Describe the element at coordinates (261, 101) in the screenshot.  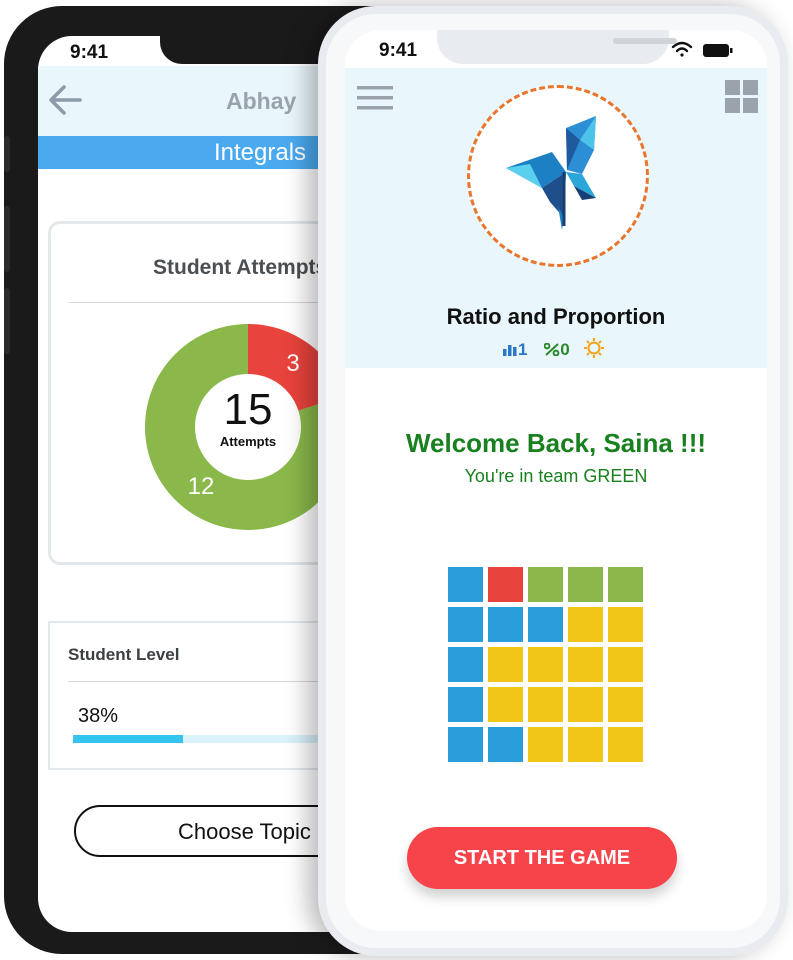
I see `student-name-title: Abhay` at that location.